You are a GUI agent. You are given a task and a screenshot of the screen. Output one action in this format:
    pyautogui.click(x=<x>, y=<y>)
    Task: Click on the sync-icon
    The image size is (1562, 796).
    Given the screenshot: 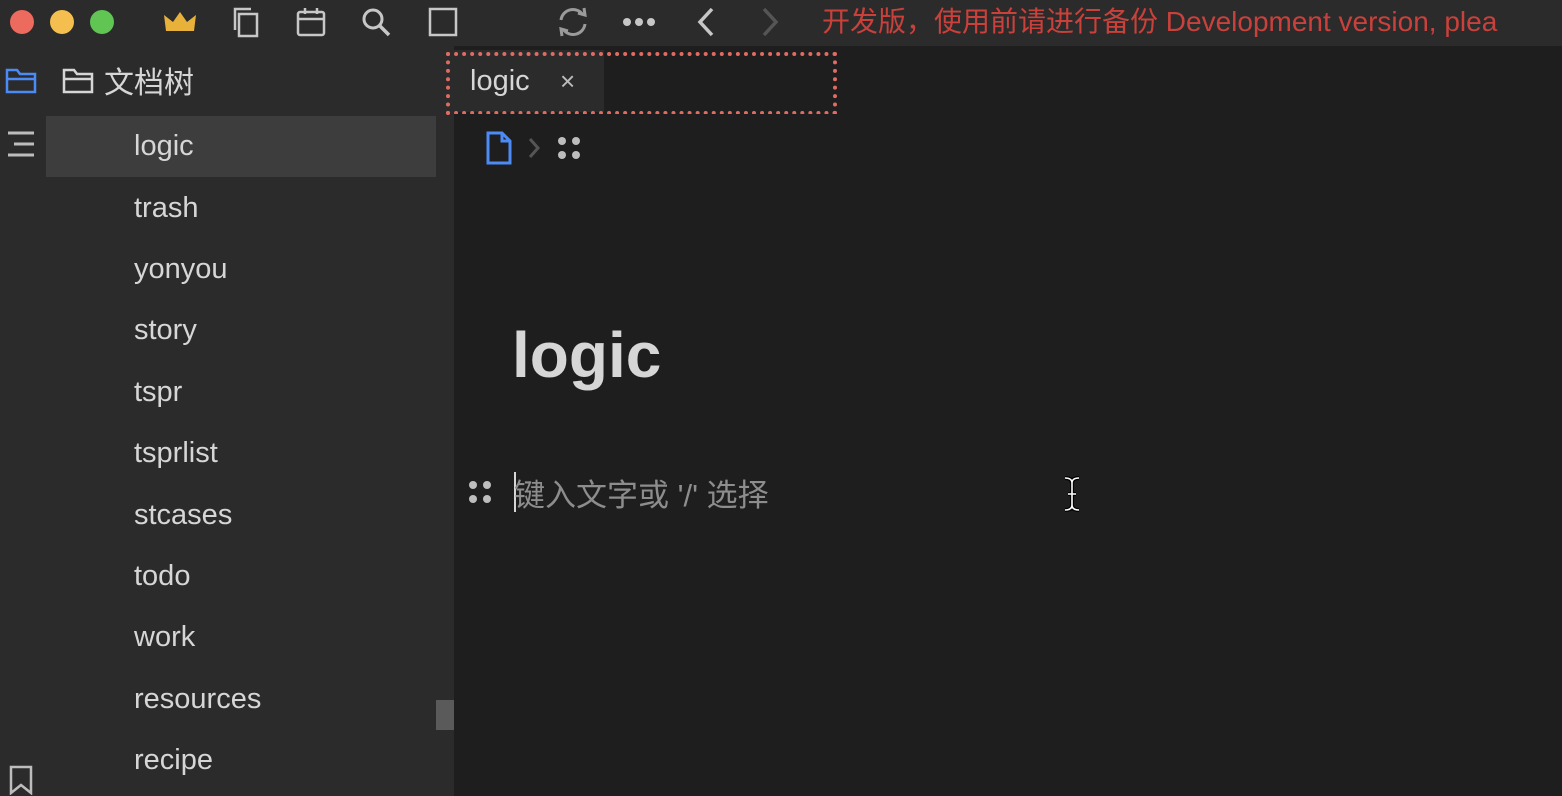 What is the action you would take?
    pyautogui.click(x=573, y=22)
    